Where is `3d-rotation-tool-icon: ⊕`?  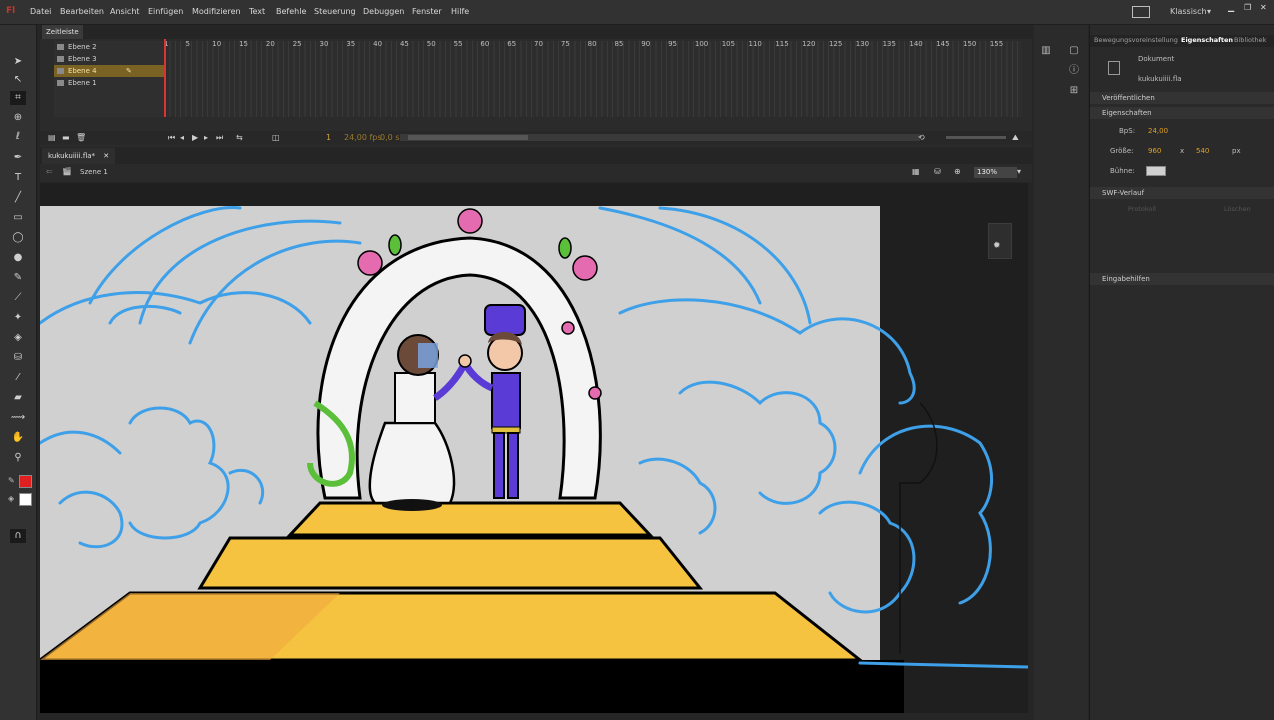 3d-rotation-tool-icon: ⊕ is located at coordinates (18, 118).